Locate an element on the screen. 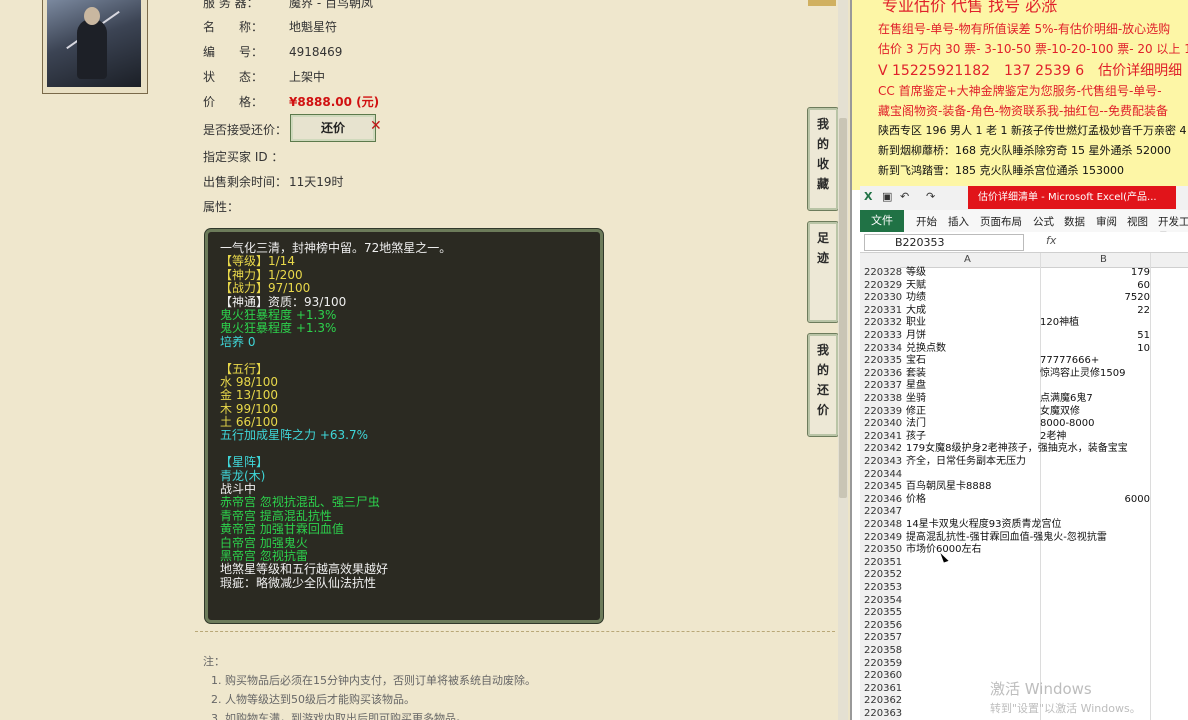 This screenshot has height=720, width=1188. table-row: 220345 百鸟朝凤星卡8888 is located at coordinates (1024, 487).